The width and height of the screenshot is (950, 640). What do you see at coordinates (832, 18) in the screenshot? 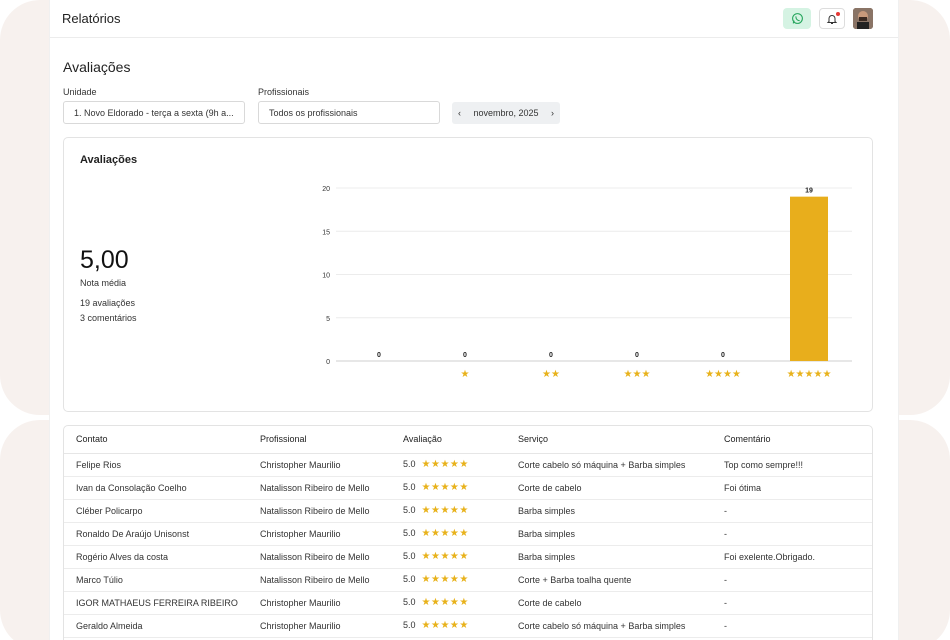
I see `notifications-button` at bounding box center [832, 18].